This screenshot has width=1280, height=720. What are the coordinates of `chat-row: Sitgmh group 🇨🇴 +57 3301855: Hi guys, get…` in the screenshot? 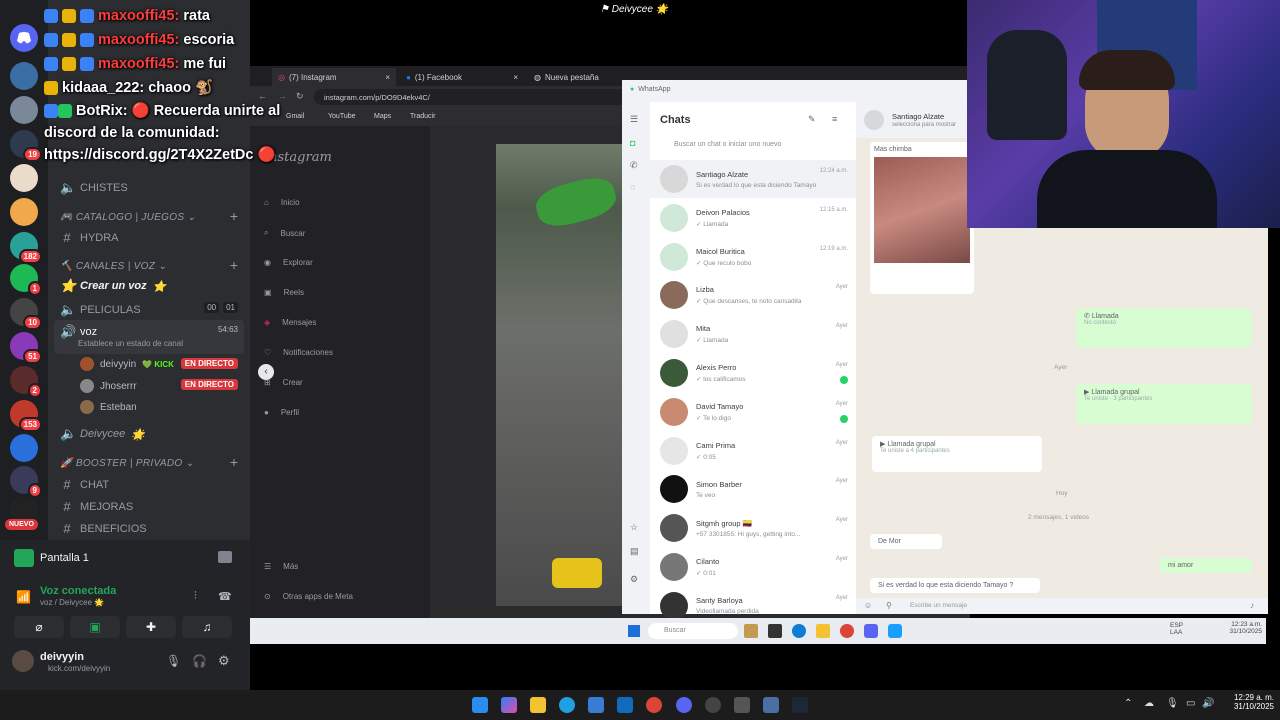 It's located at (753, 528).